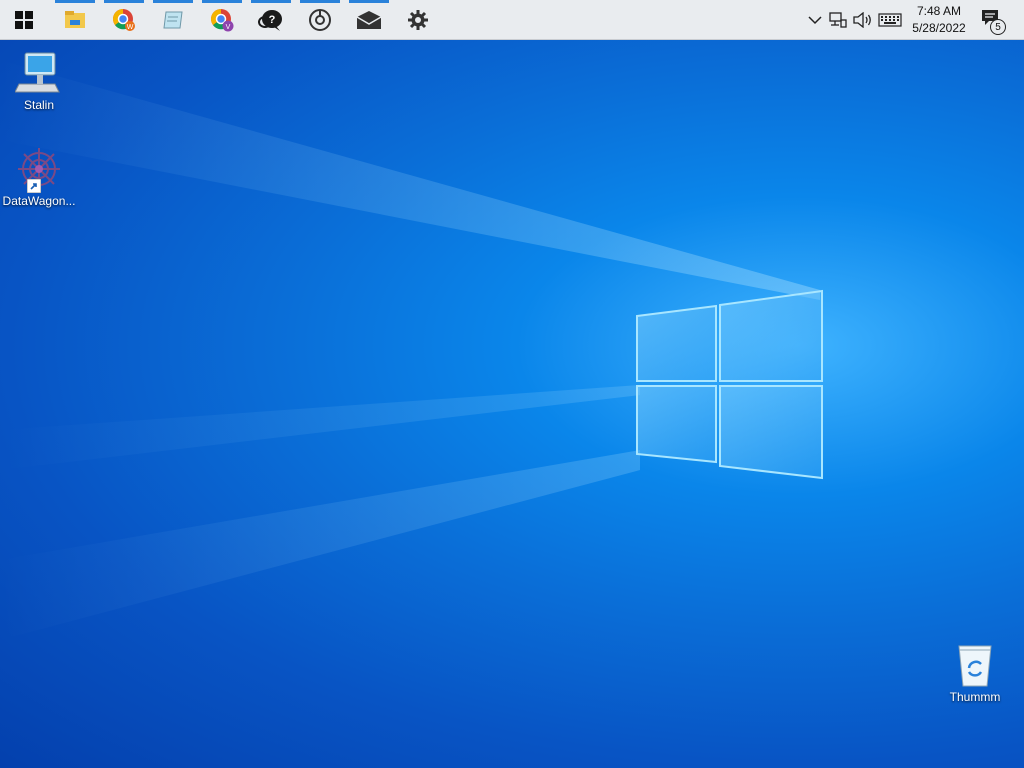 The height and width of the screenshot is (768, 1024). I want to click on chrome-profile-v-icon: V, so click(222, 20).